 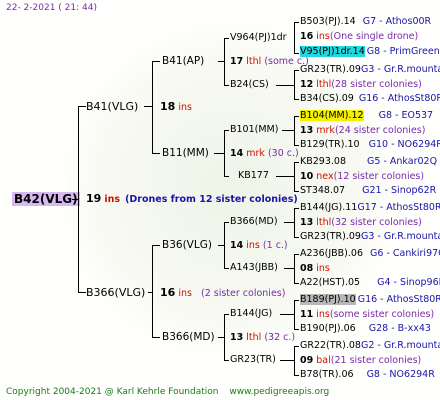 What do you see at coordinates (115, 292) in the screenshot?
I see `node-b366-vlg: B366(VLG)` at bounding box center [115, 292].